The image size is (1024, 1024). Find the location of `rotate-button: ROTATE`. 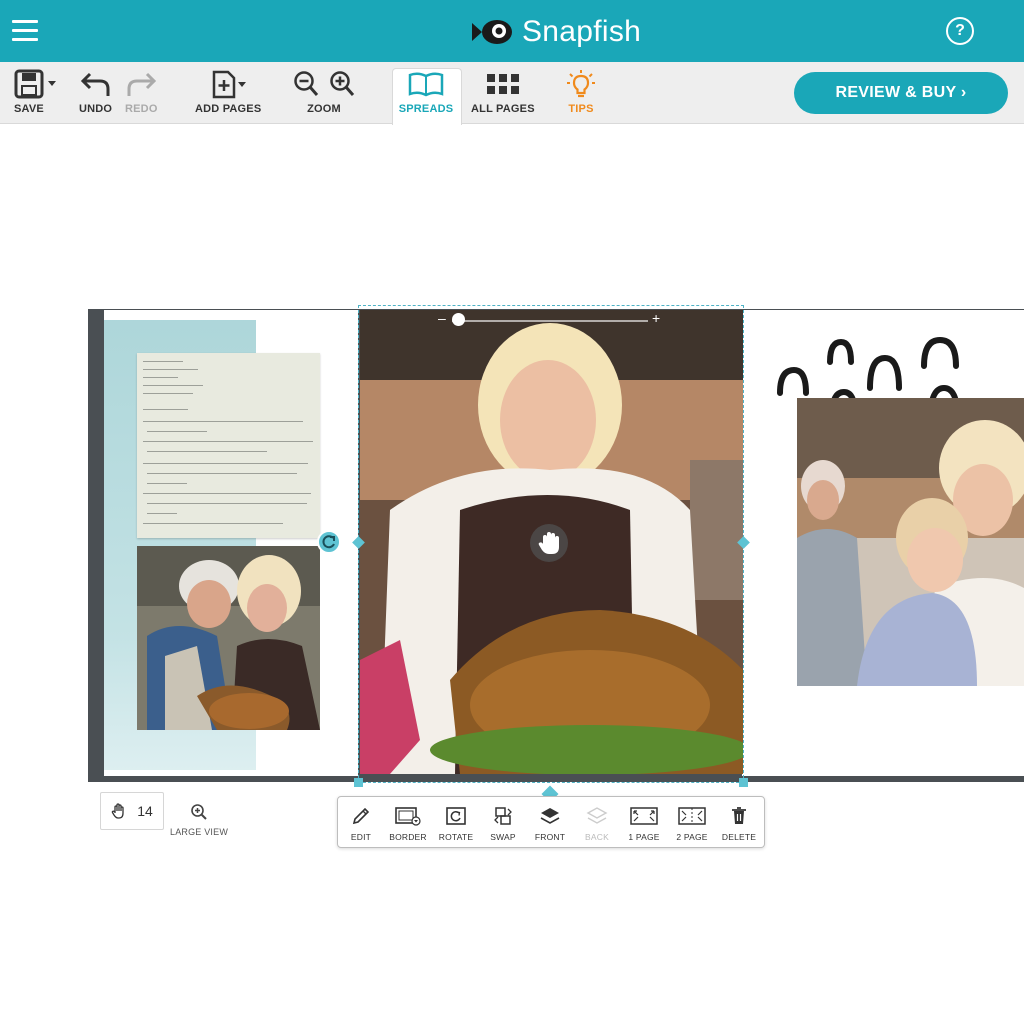

rotate-button: ROTATE is located at coordinates (456, 823).